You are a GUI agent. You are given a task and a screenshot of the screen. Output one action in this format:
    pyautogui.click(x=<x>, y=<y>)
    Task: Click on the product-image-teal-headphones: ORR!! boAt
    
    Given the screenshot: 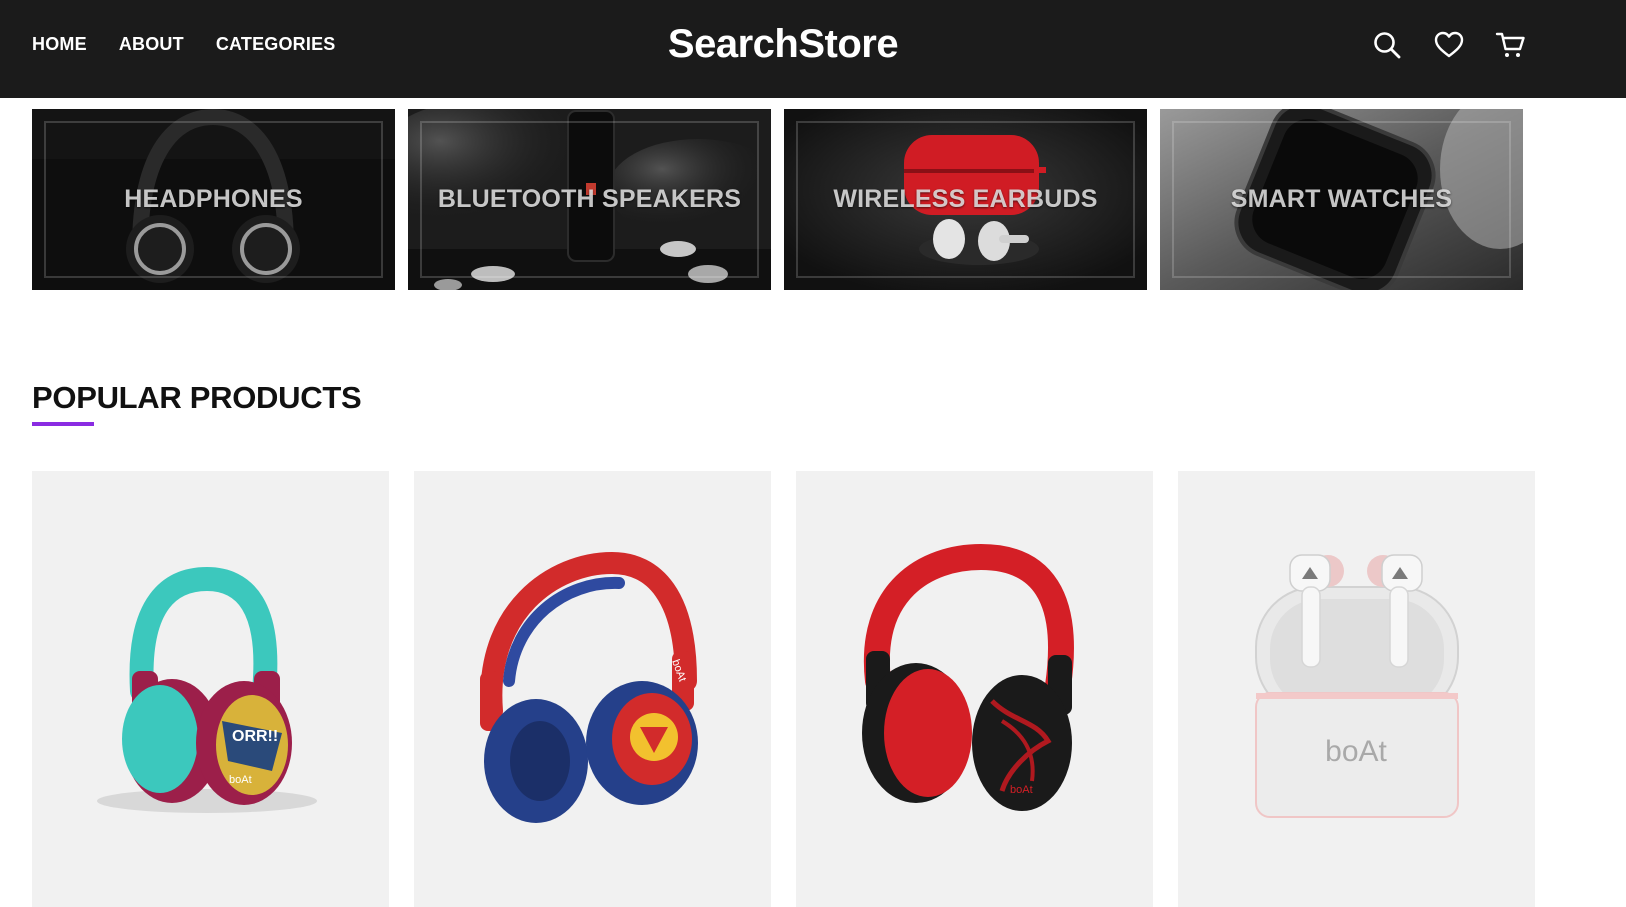 What is the action you would take?
    pyautogui.click(x=207, y=689)
    